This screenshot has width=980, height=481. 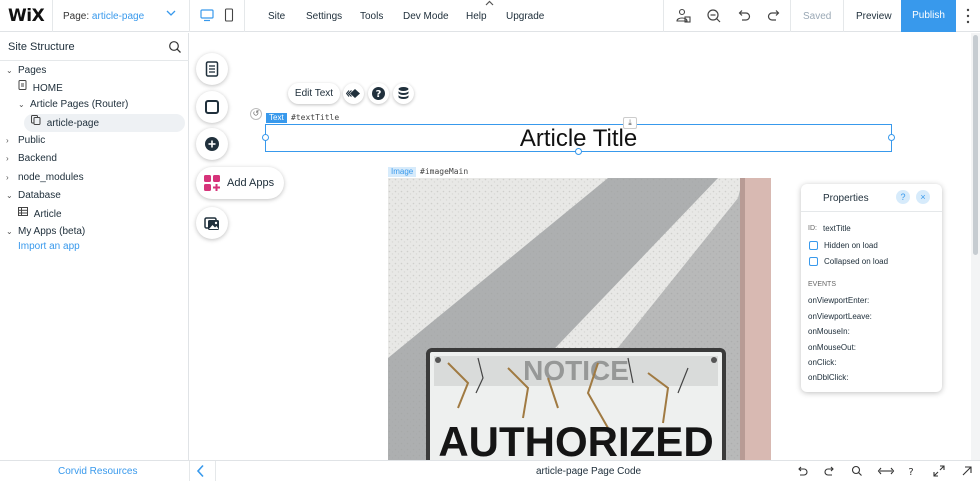 What do you see at coordinates (476, 16) in the screenshot?
I see `menu-help: Help` at bounding box center [476, 16].